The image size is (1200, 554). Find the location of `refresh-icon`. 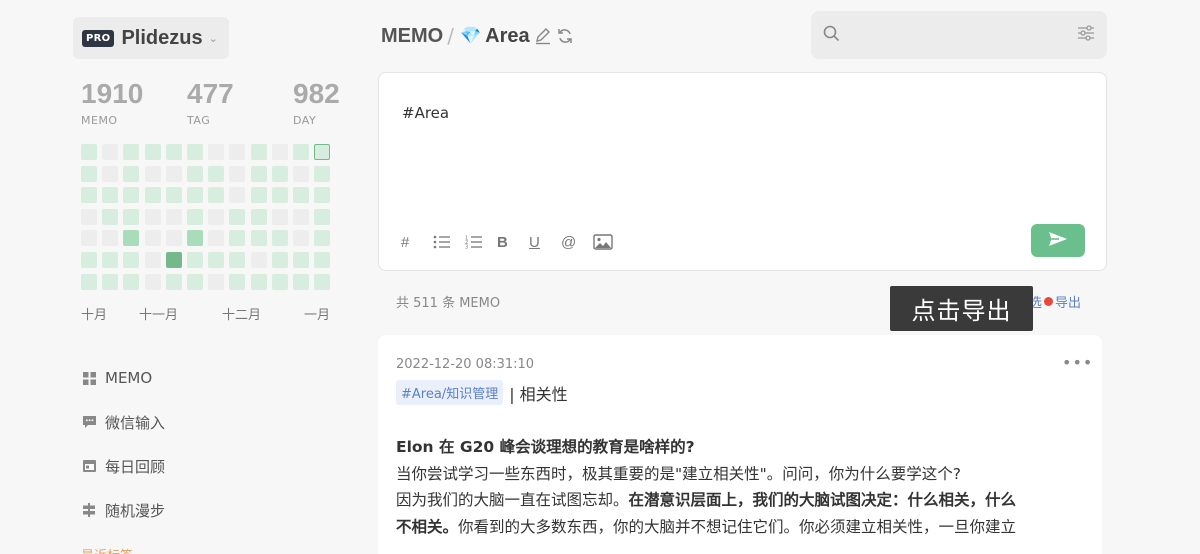

refresh-icon is located at coordinates (565, 36).